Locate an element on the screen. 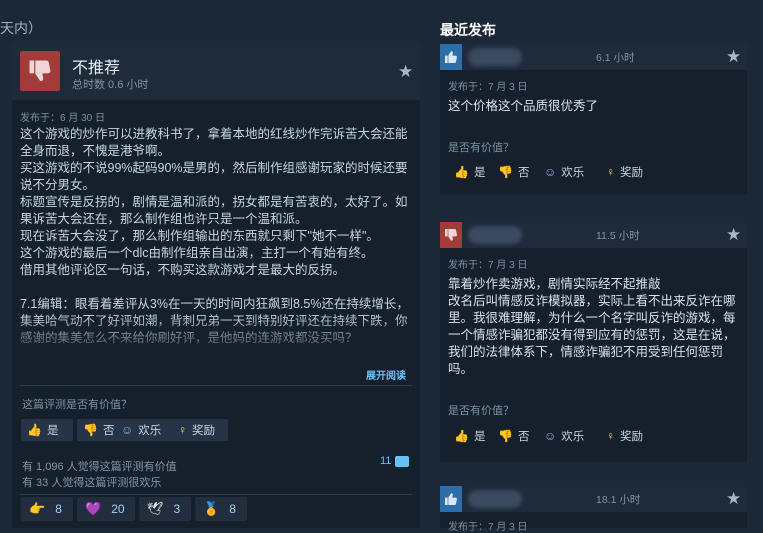 The width and height of the screenshot is (763, 533). posted-date: 发布于：6 月 30 日 is located at coordinates (63, 118).